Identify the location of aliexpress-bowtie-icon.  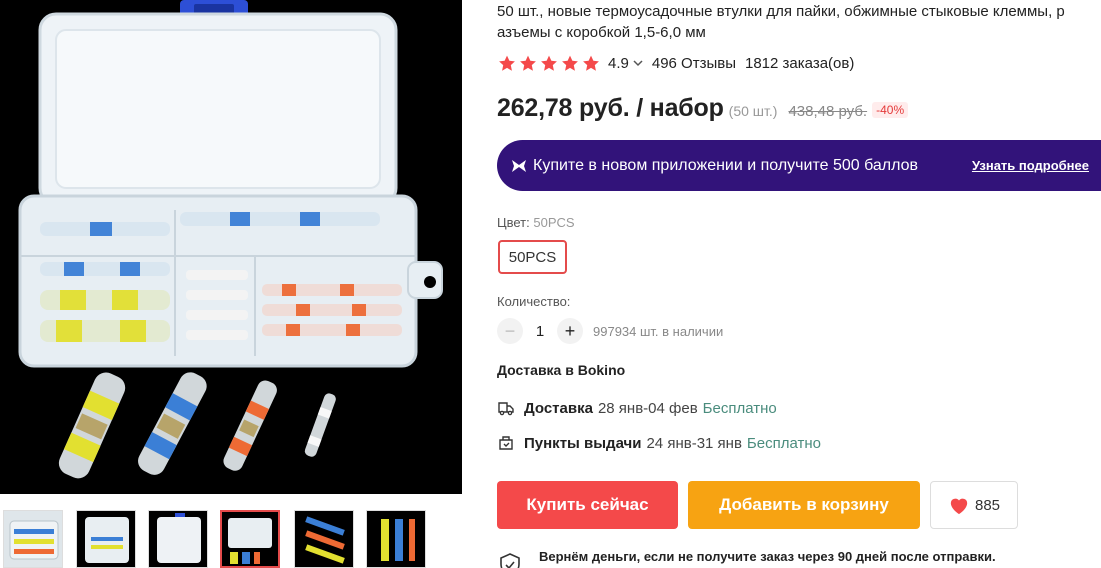
(519, 165).